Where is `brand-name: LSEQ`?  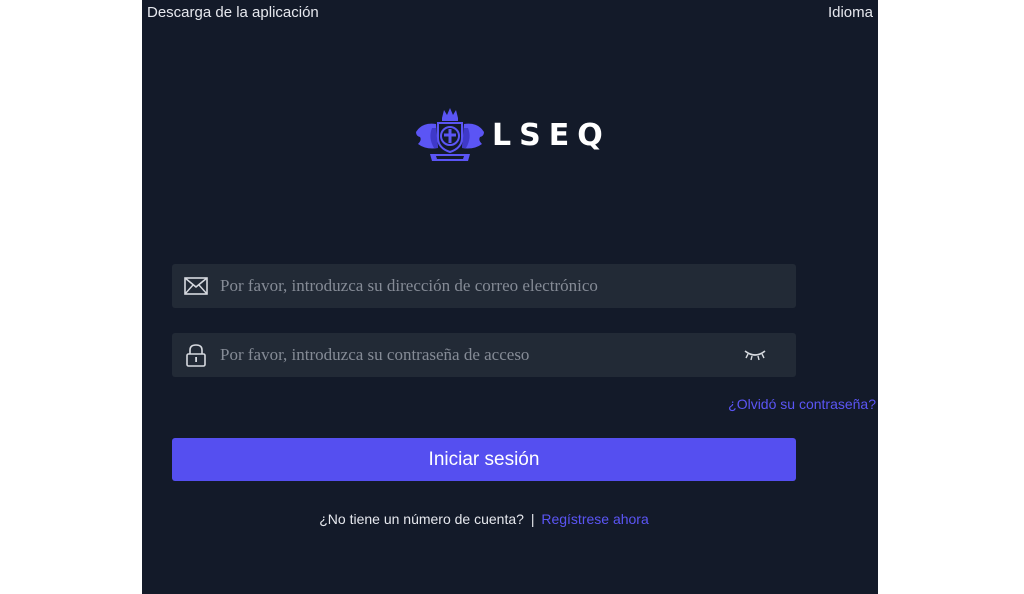 brand-name: LSEQ is located at coordinates (551, 135).